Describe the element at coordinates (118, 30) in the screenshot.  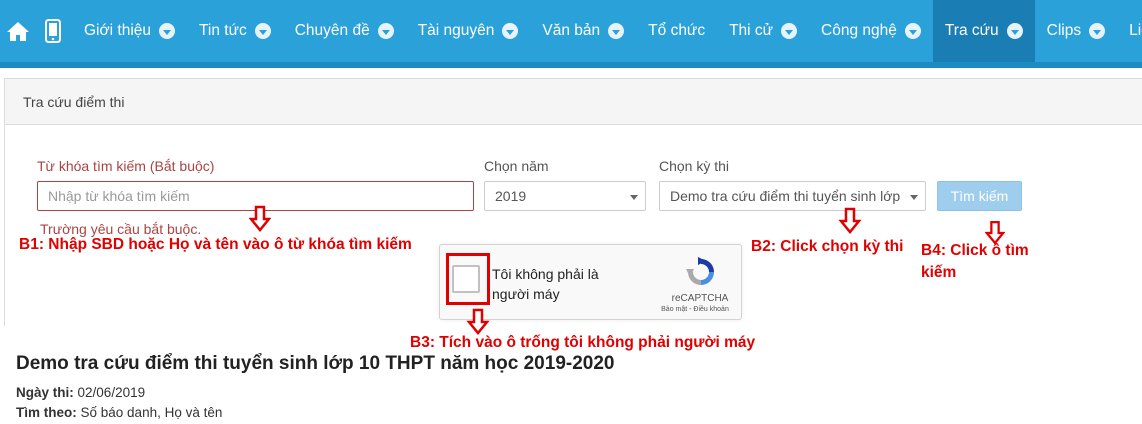
I see `nav-item-label: Giới thiệu` at that location.